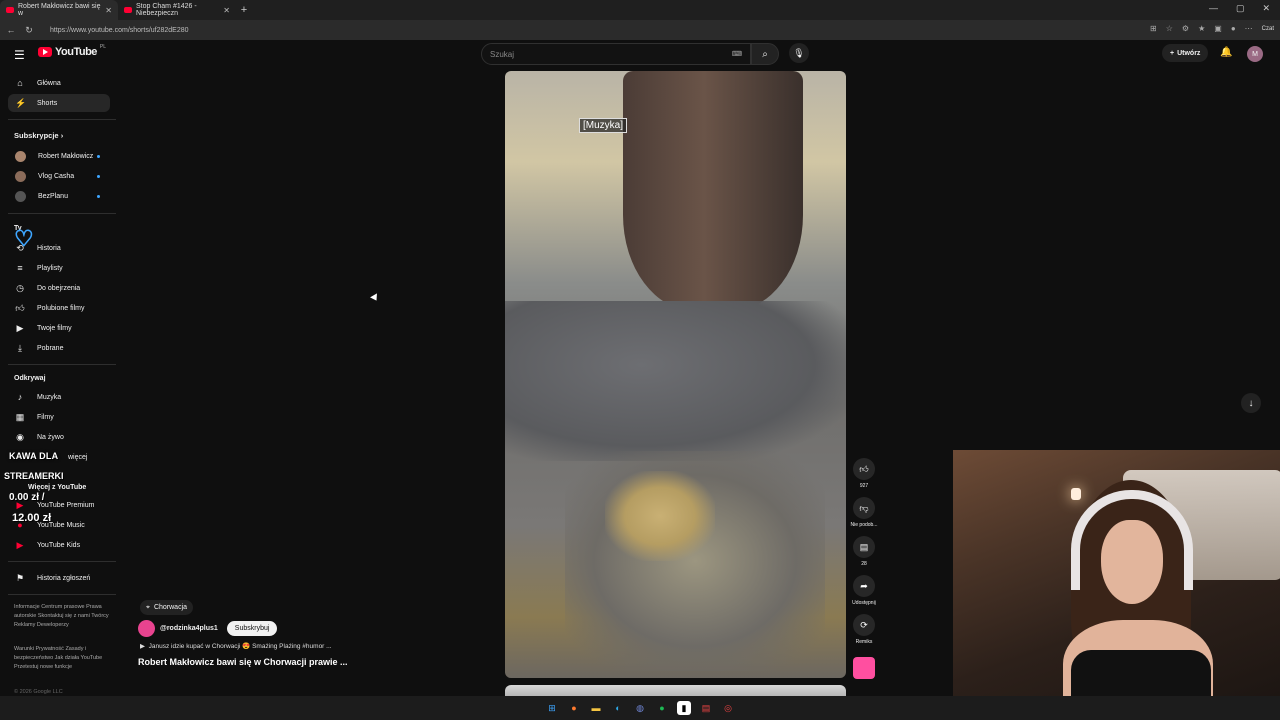 This screenshot has height=720, width=1280. I want to click on sidebar-item-liked: 👍︎ Polubione filmy, so click(59, 308).